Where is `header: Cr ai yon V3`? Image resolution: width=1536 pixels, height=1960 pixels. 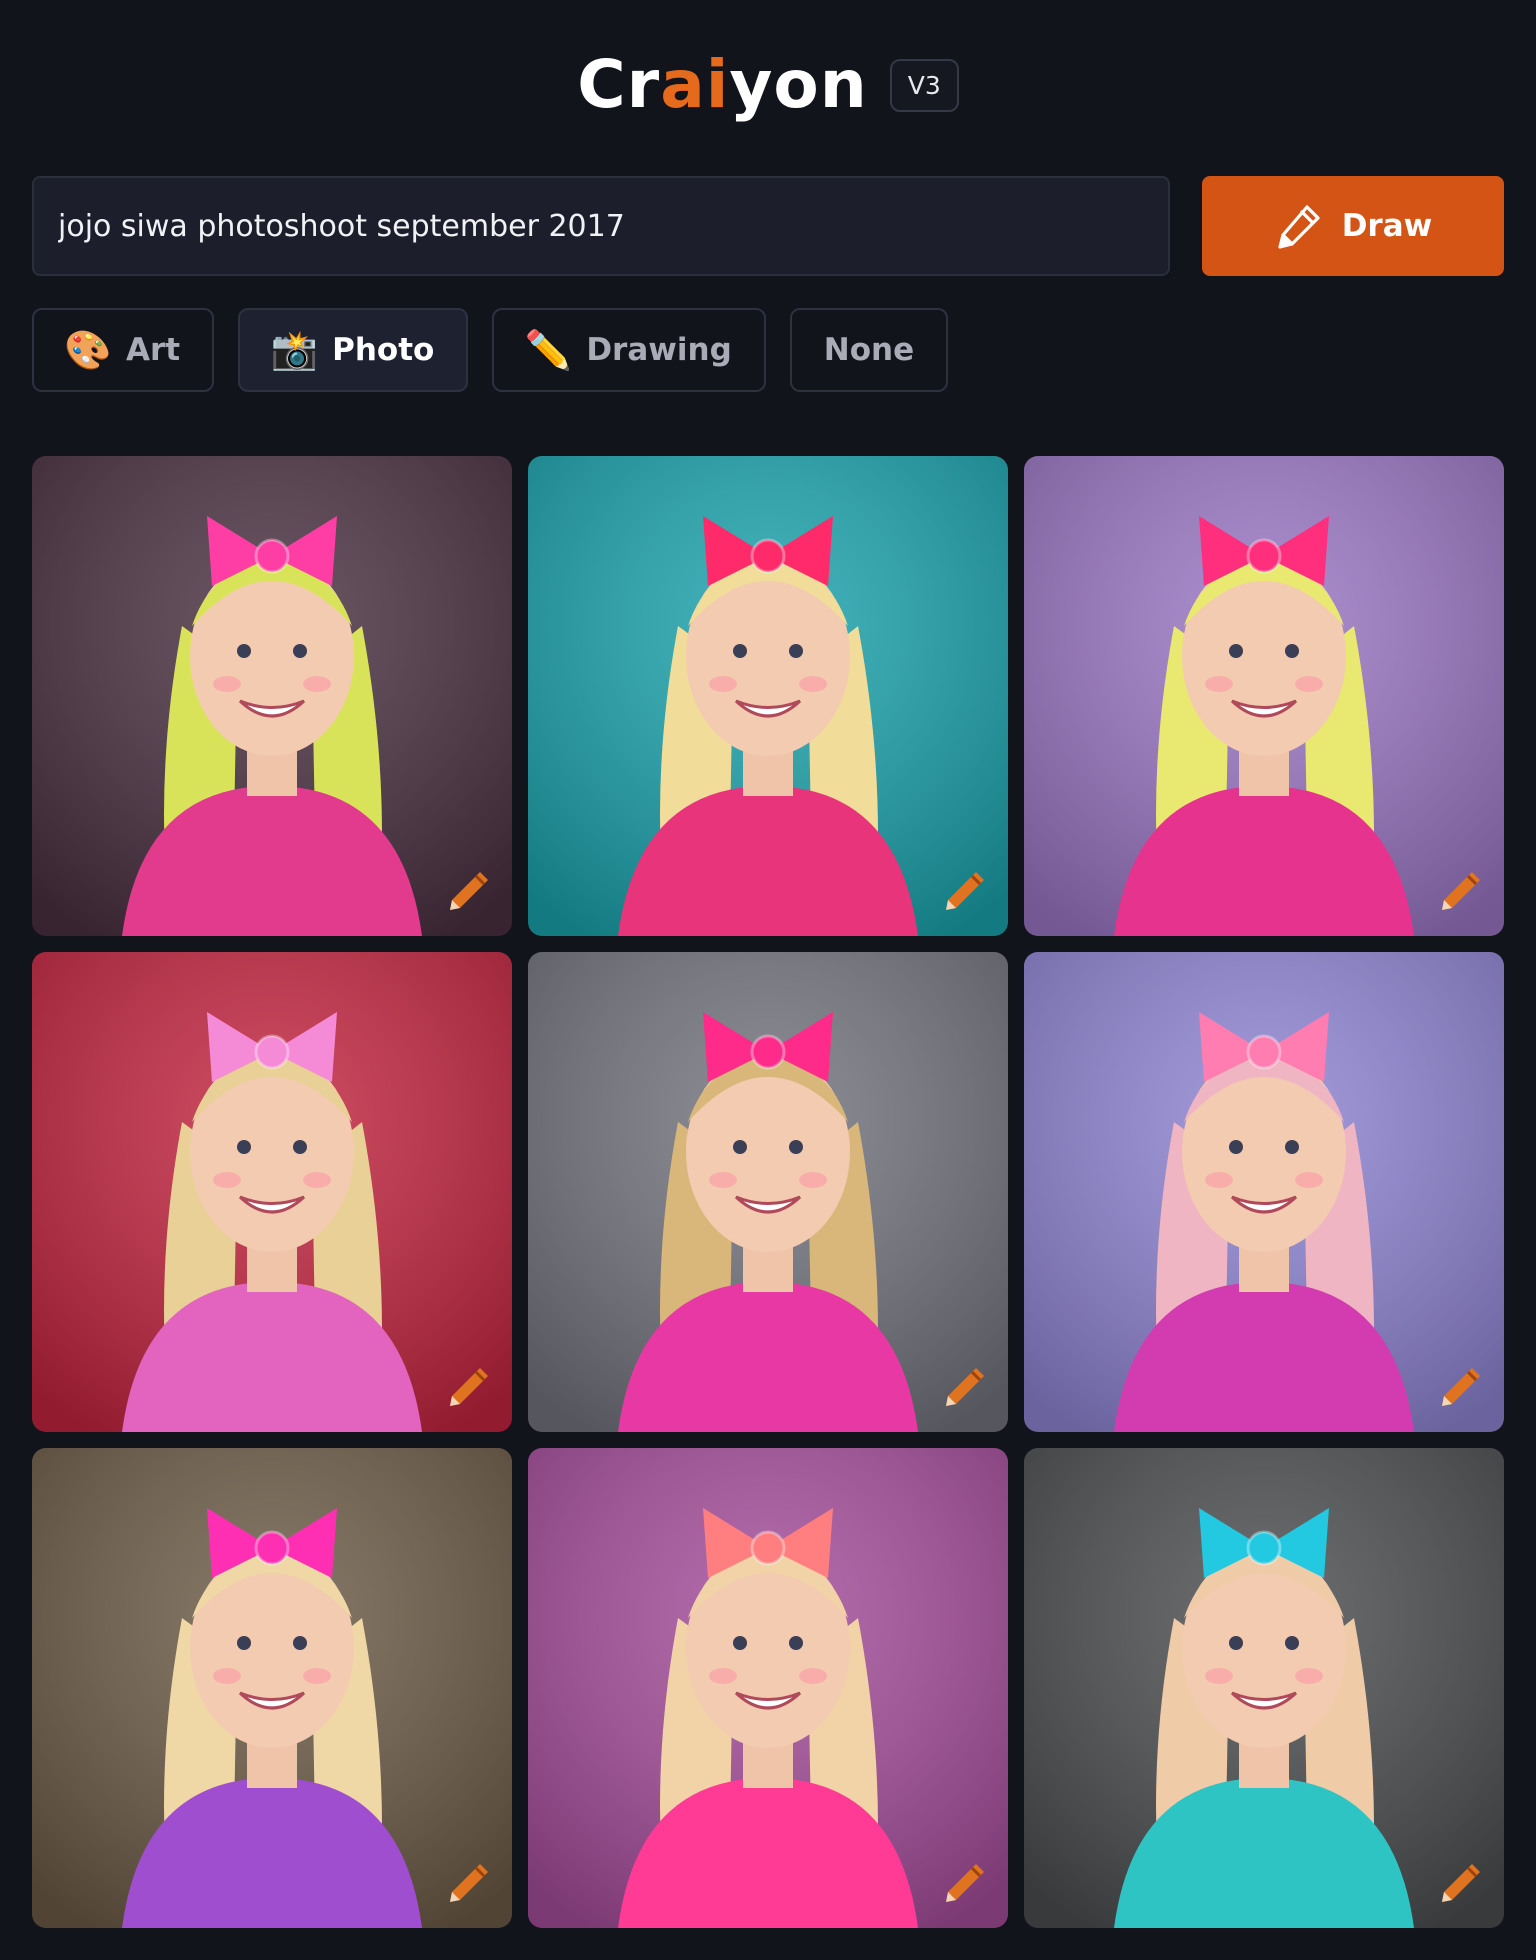
header: Cr ai yon V3 is located at coordinates (768, 85).